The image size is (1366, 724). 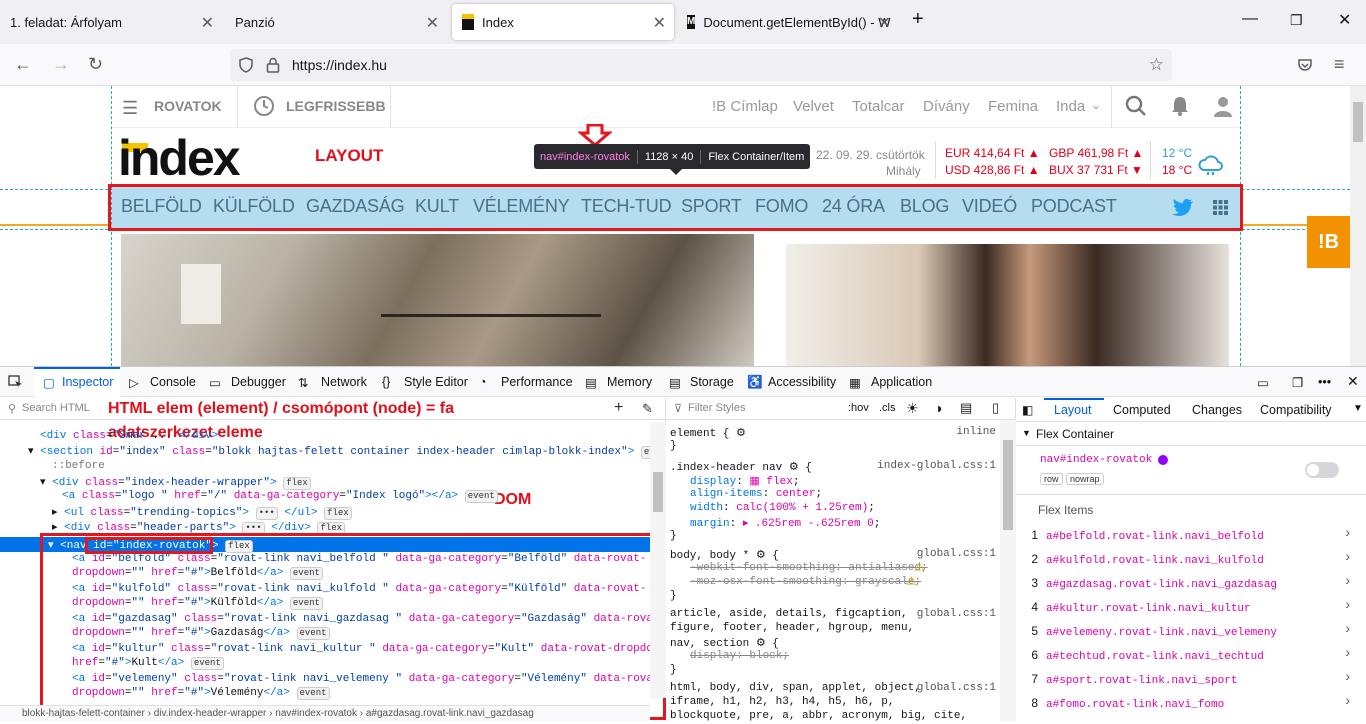 What do you see at coordinates (1296, 20) in the screenshot?
I see `restore-icon: ❐` at bounding box center [1296, 20].